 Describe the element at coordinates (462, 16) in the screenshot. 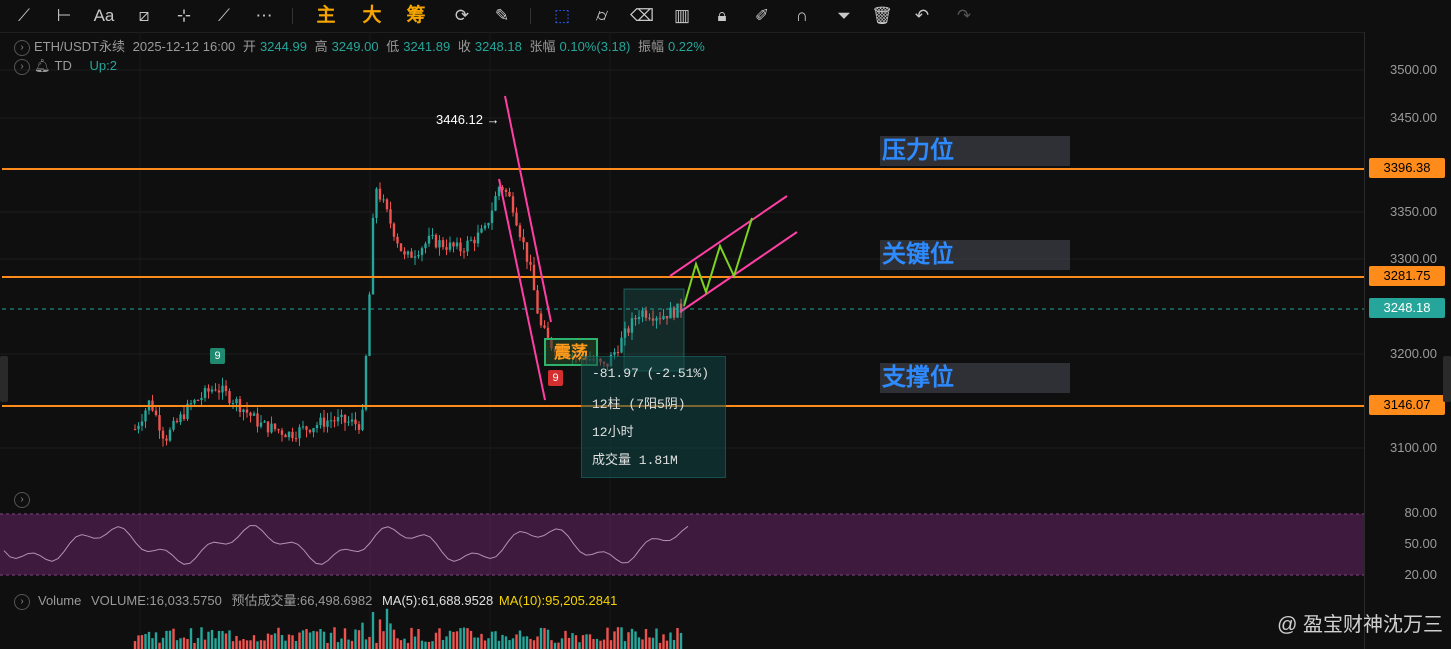

I see `refresh-icon: ⟳` at that location.